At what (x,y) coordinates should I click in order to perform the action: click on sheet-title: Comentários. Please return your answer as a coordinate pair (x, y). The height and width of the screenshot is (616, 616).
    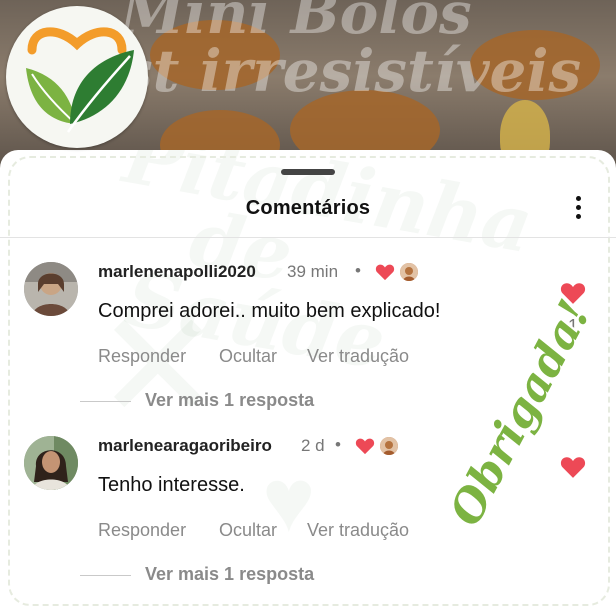
    Looking at the image, I should click on (308, 208).